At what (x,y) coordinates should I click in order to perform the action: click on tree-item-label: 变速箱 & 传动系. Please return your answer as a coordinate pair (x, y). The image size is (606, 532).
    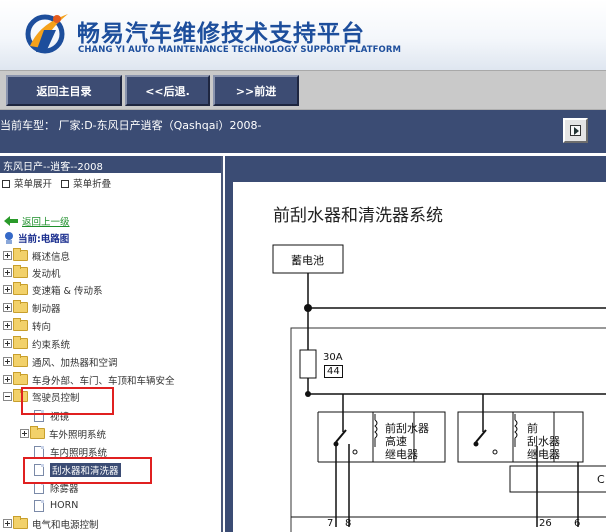
    Looking at the image, I should click on (67, 291).